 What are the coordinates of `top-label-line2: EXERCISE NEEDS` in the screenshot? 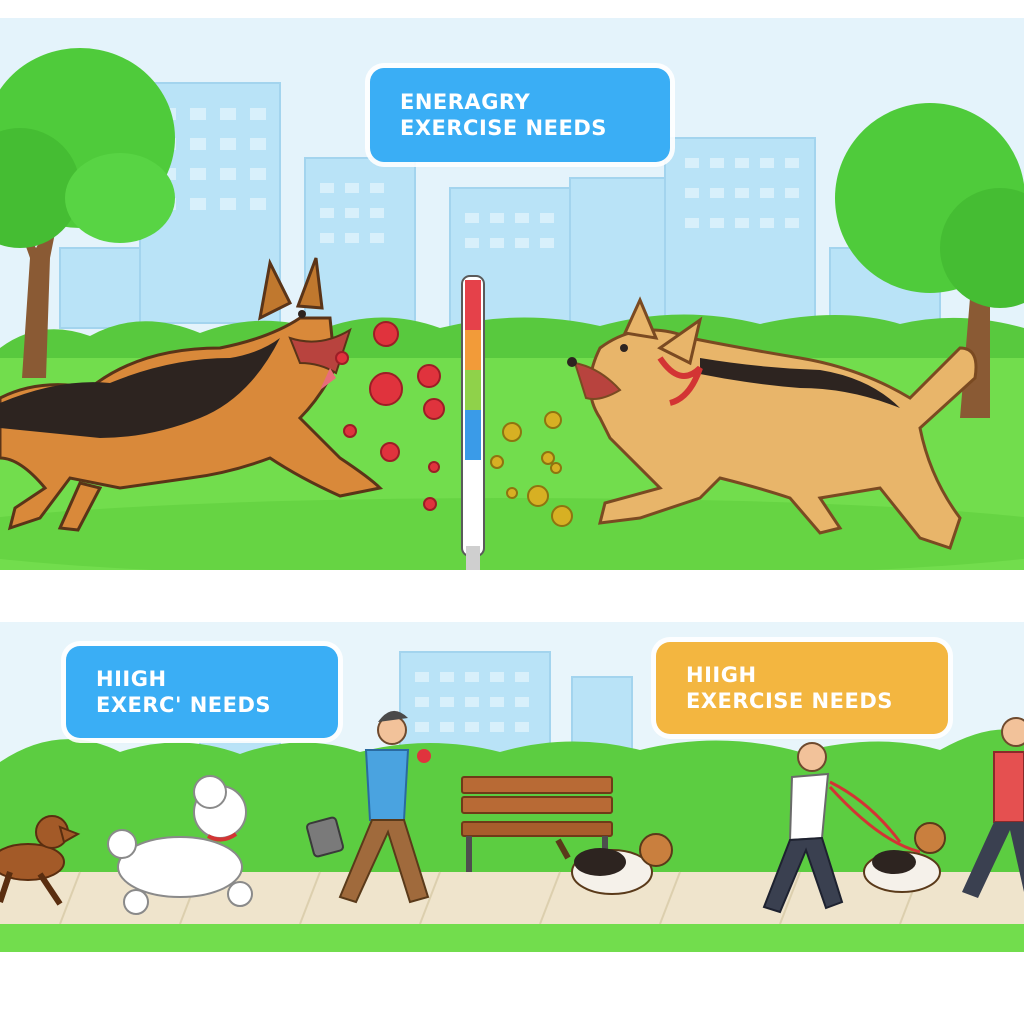 It's located at (503, 128).